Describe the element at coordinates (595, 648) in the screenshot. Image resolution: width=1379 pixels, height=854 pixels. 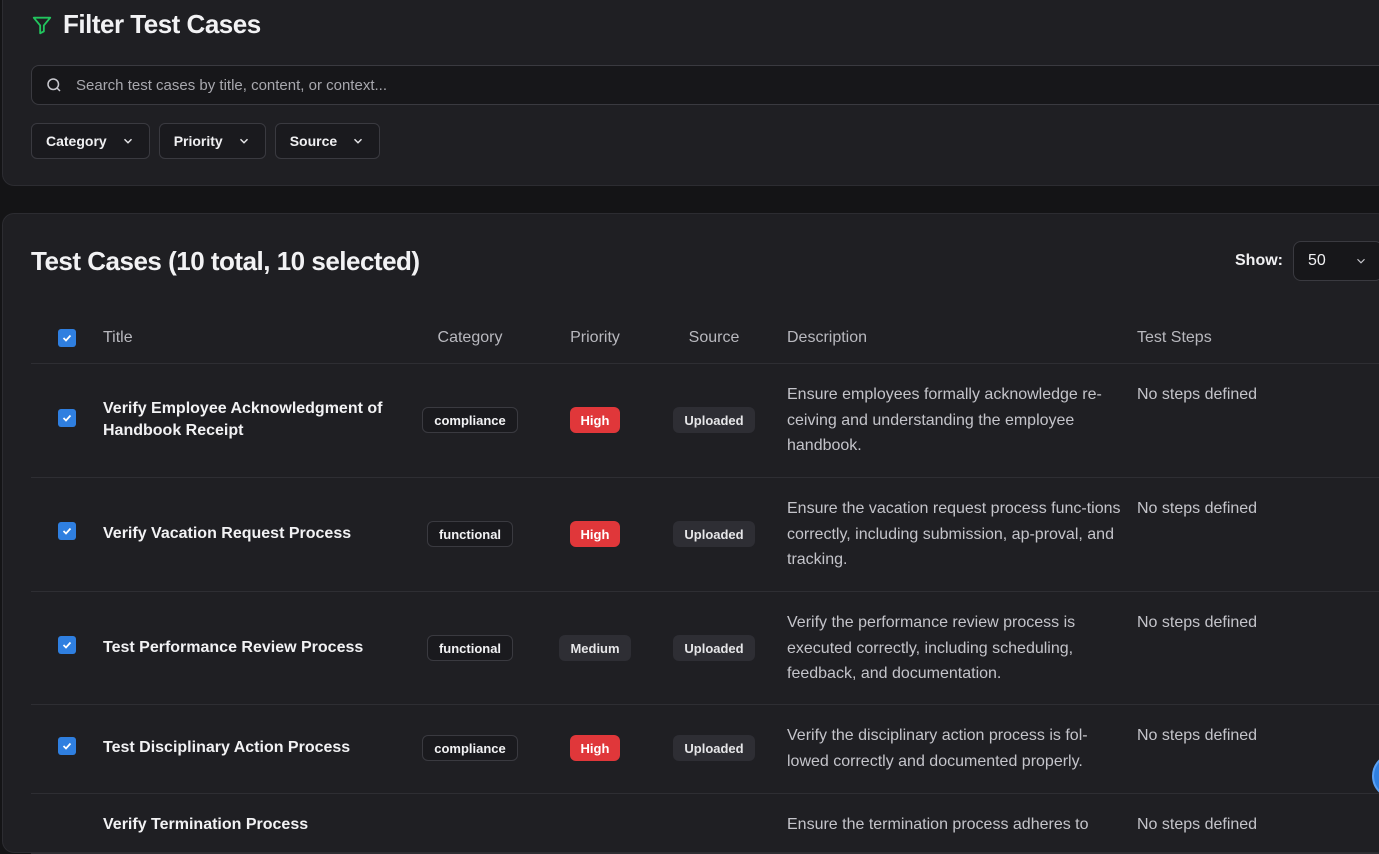
I see `priority-badge: Medium` at that location.